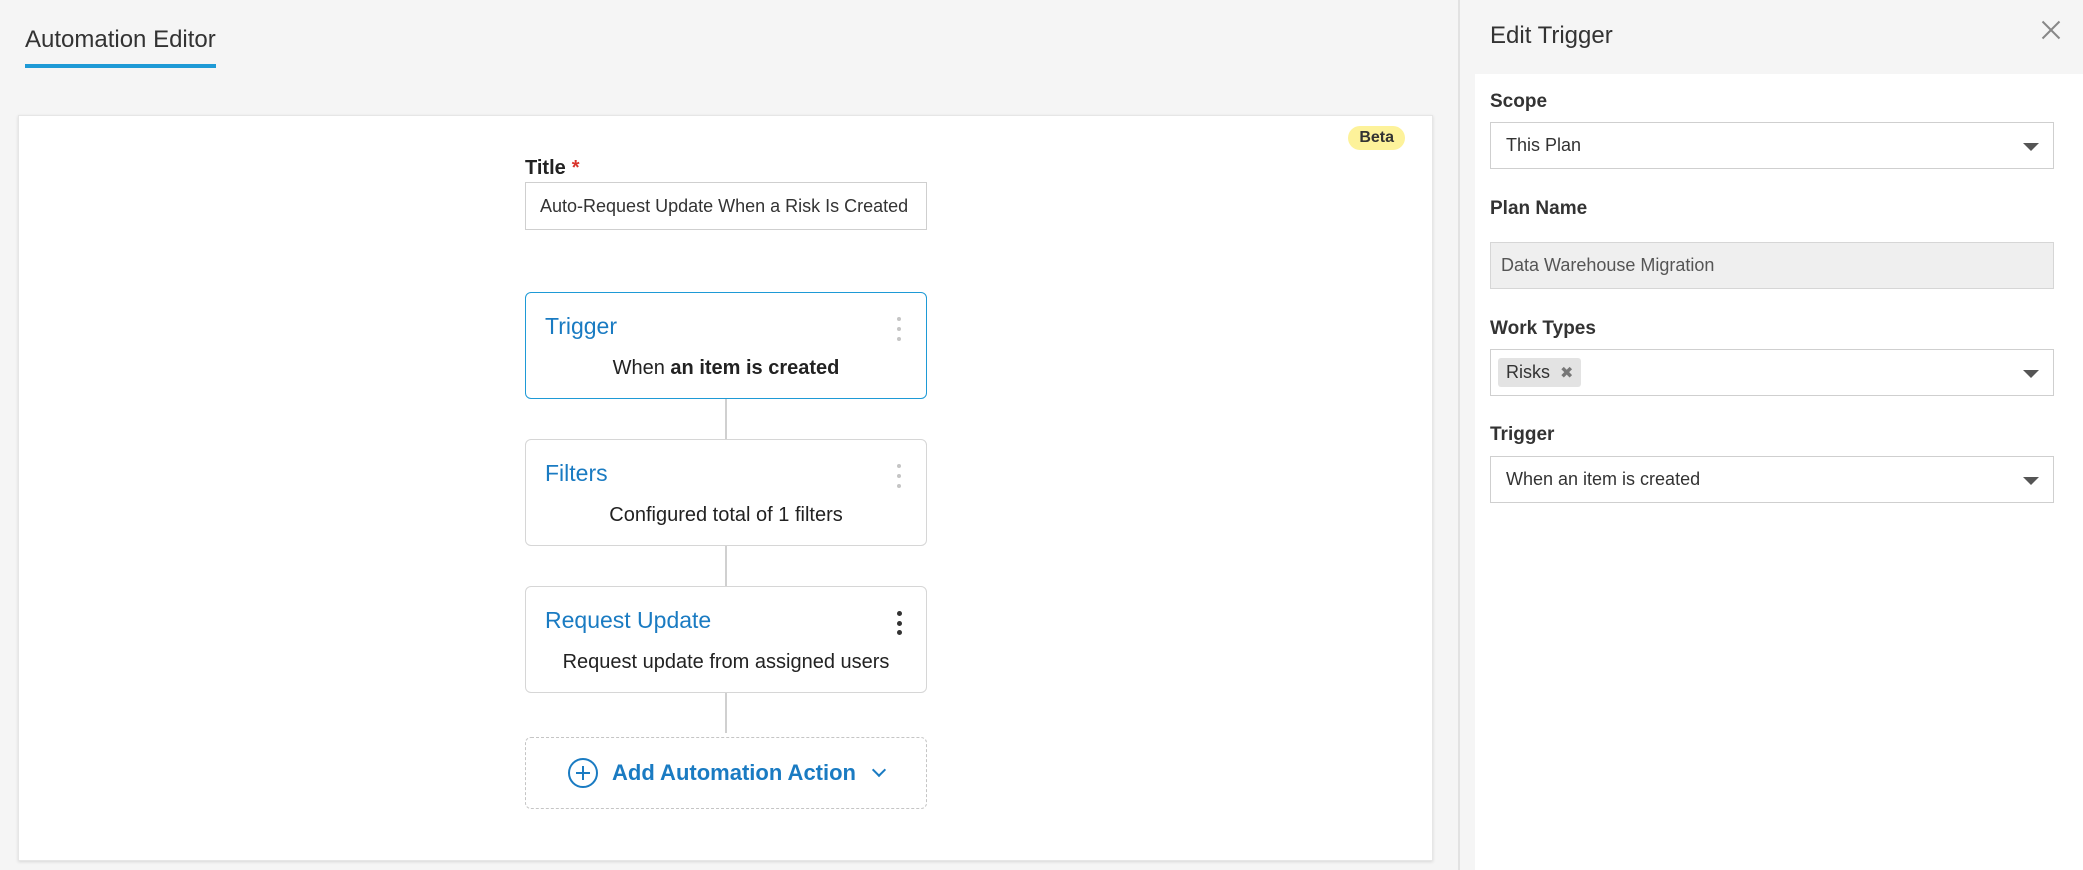 The image size is (2083, 870). What do you see at coordinates (726, 206) in the screenshot?
I see `title-input` at bounding box center [726, 206].